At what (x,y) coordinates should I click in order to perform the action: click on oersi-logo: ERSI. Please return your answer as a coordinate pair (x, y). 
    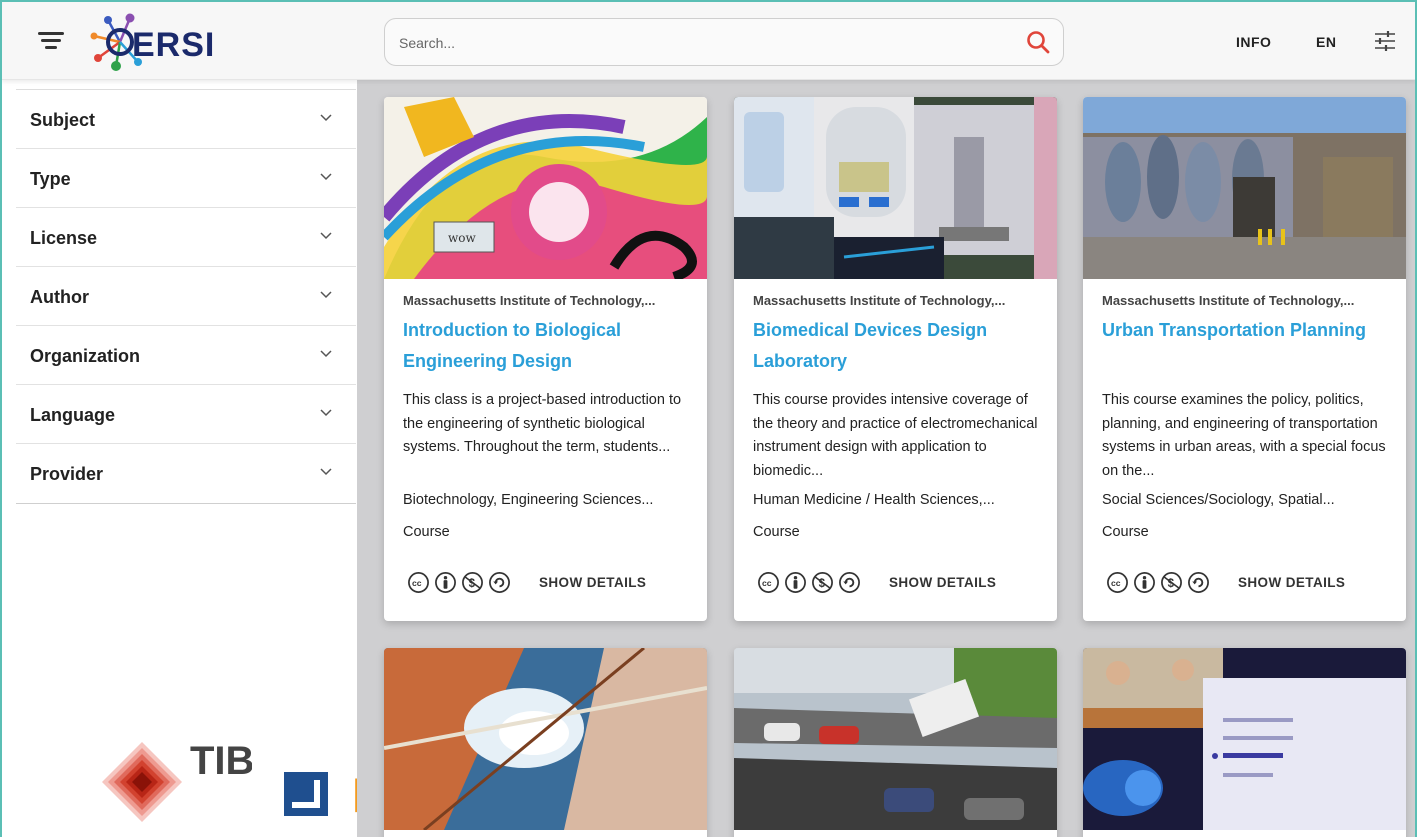
    Looking at the image, I should click on (155, 42).